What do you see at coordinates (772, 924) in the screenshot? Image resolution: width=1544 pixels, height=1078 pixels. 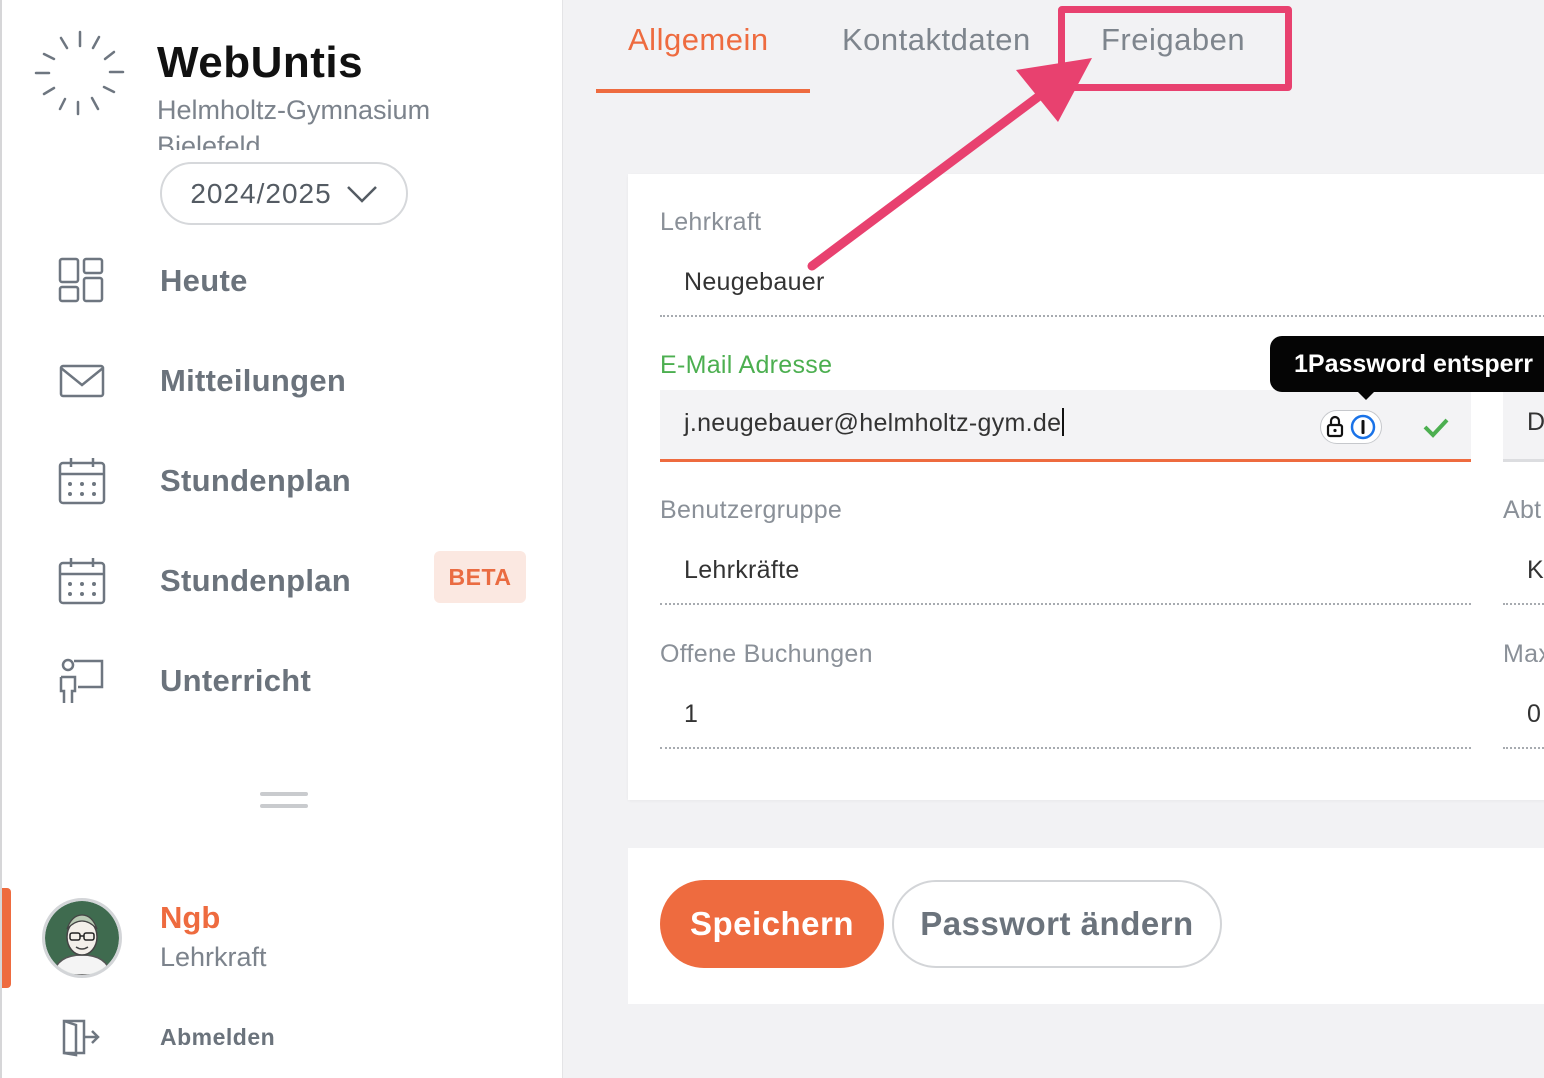 I see `save-button: Speichern` at bounding box center [772, 924].